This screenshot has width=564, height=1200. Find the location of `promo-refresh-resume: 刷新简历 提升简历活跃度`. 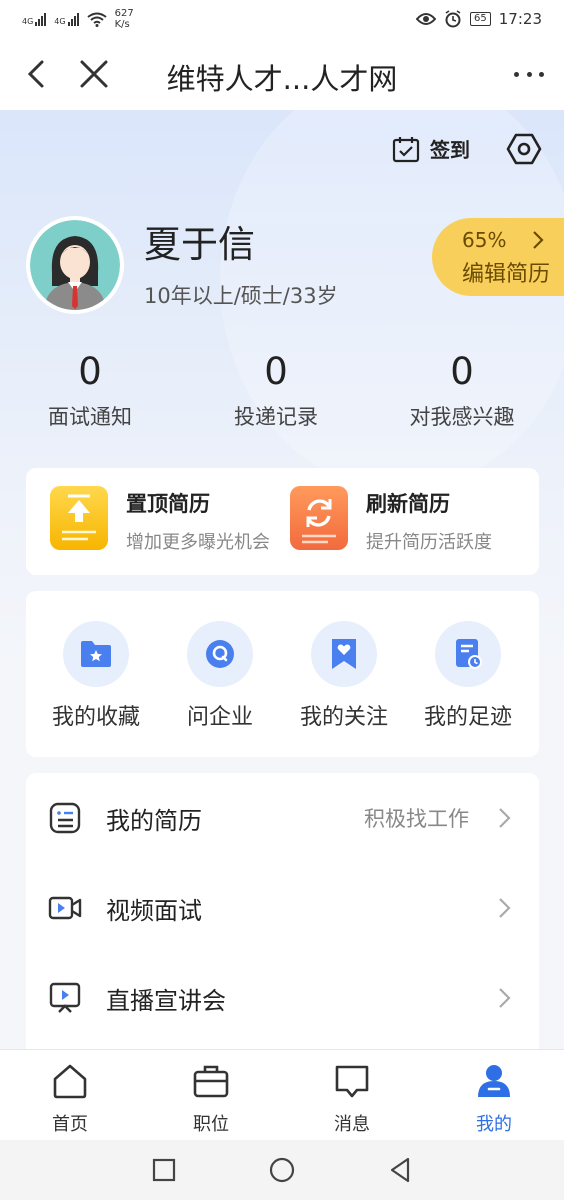

promo-refresh-resume: 刷新简历 提升简历活跃度 is located at coordinates (391, 520).